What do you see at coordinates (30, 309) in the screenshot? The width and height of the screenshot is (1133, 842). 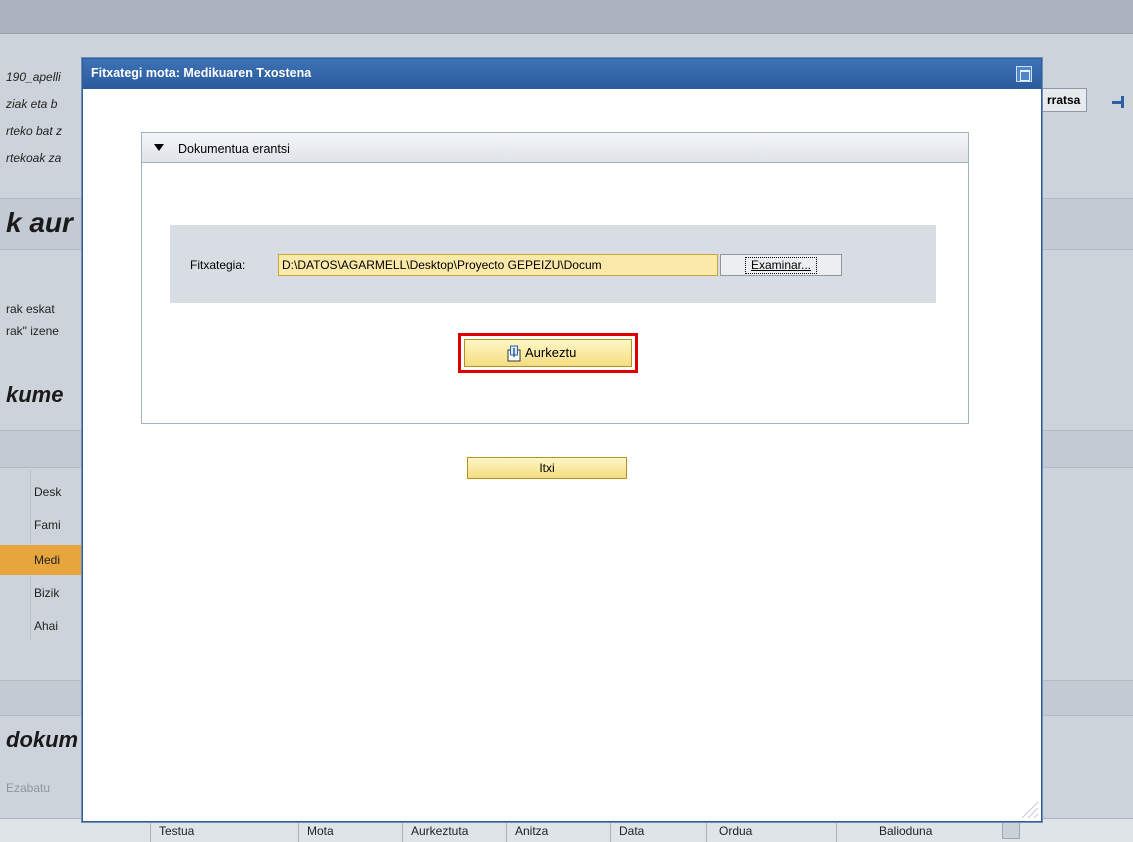 I see `bg-text-line: rak eskat` at bounding box center [30, 309].